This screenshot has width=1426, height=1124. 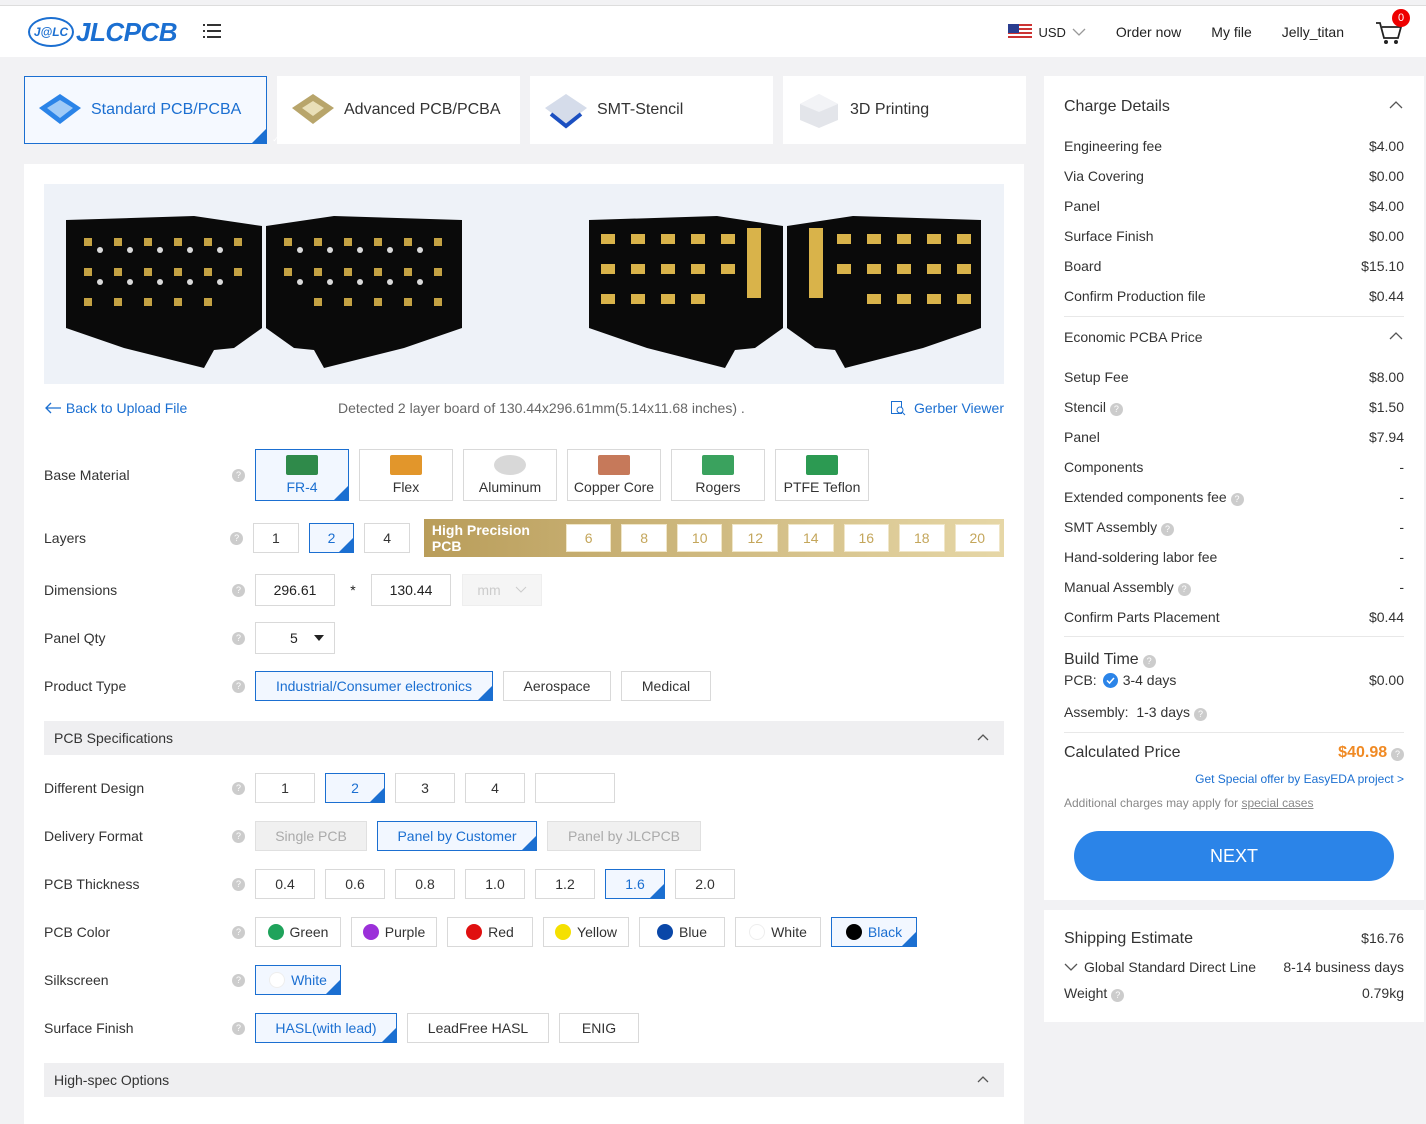 What do you see at coordinates (575, 788) in the screenshot?
I see `different-design-custom-input` at bounding box center [575, 788].